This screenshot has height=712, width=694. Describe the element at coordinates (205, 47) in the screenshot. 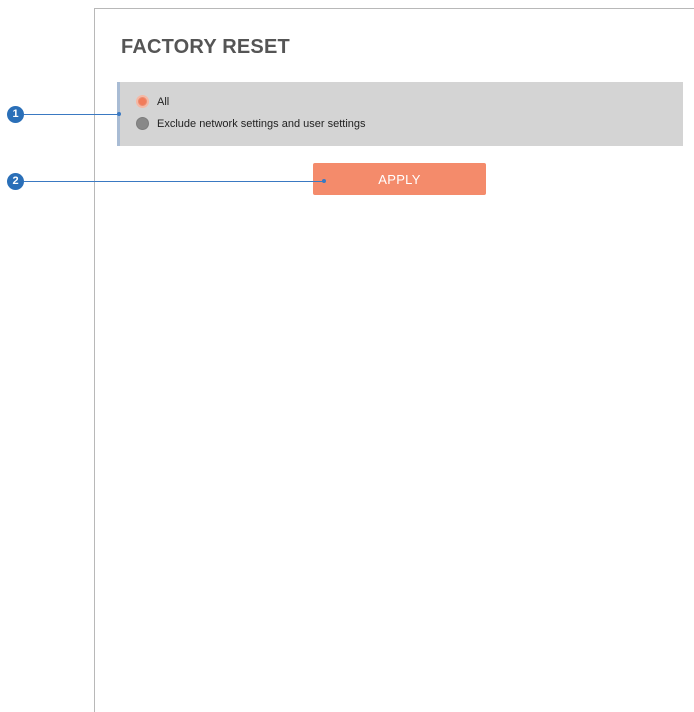

I see `page-title: FACTORY RESET` at that location.